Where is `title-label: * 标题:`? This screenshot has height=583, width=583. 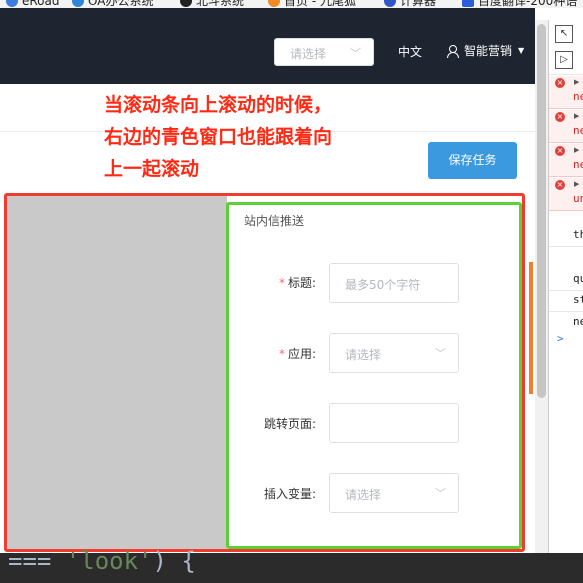
title-label: * 标题: is located at coordinates (276, 282).